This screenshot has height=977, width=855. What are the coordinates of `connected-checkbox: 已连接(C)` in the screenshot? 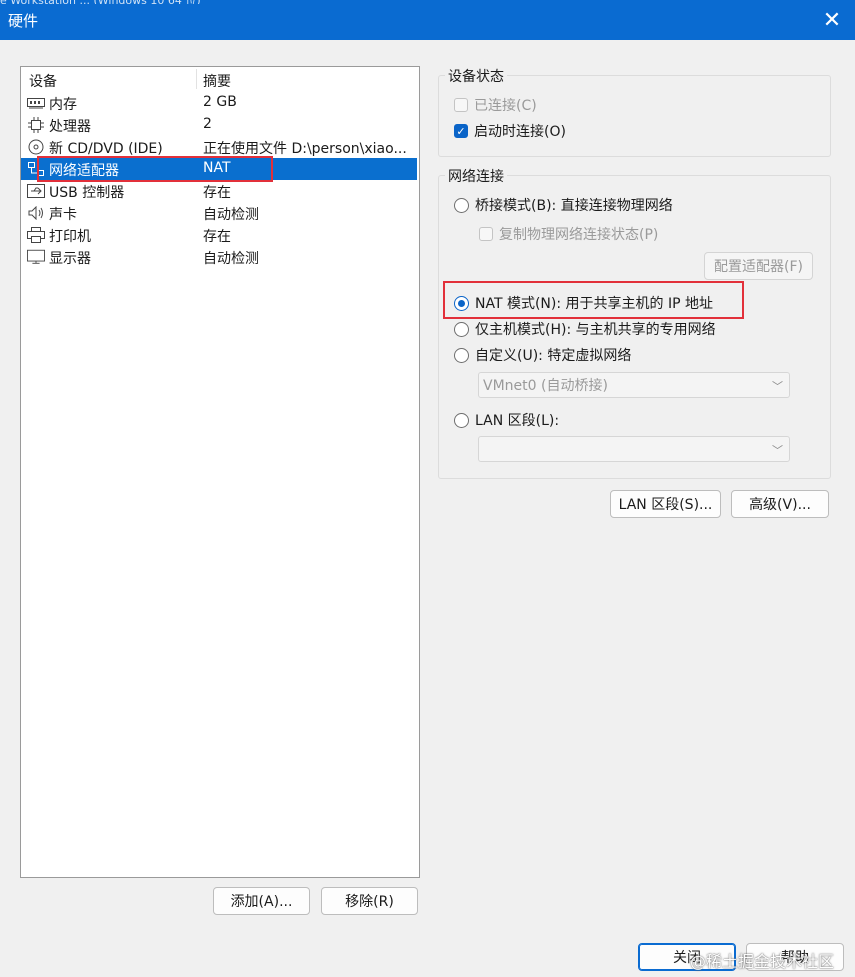 It's located at (495, 105).